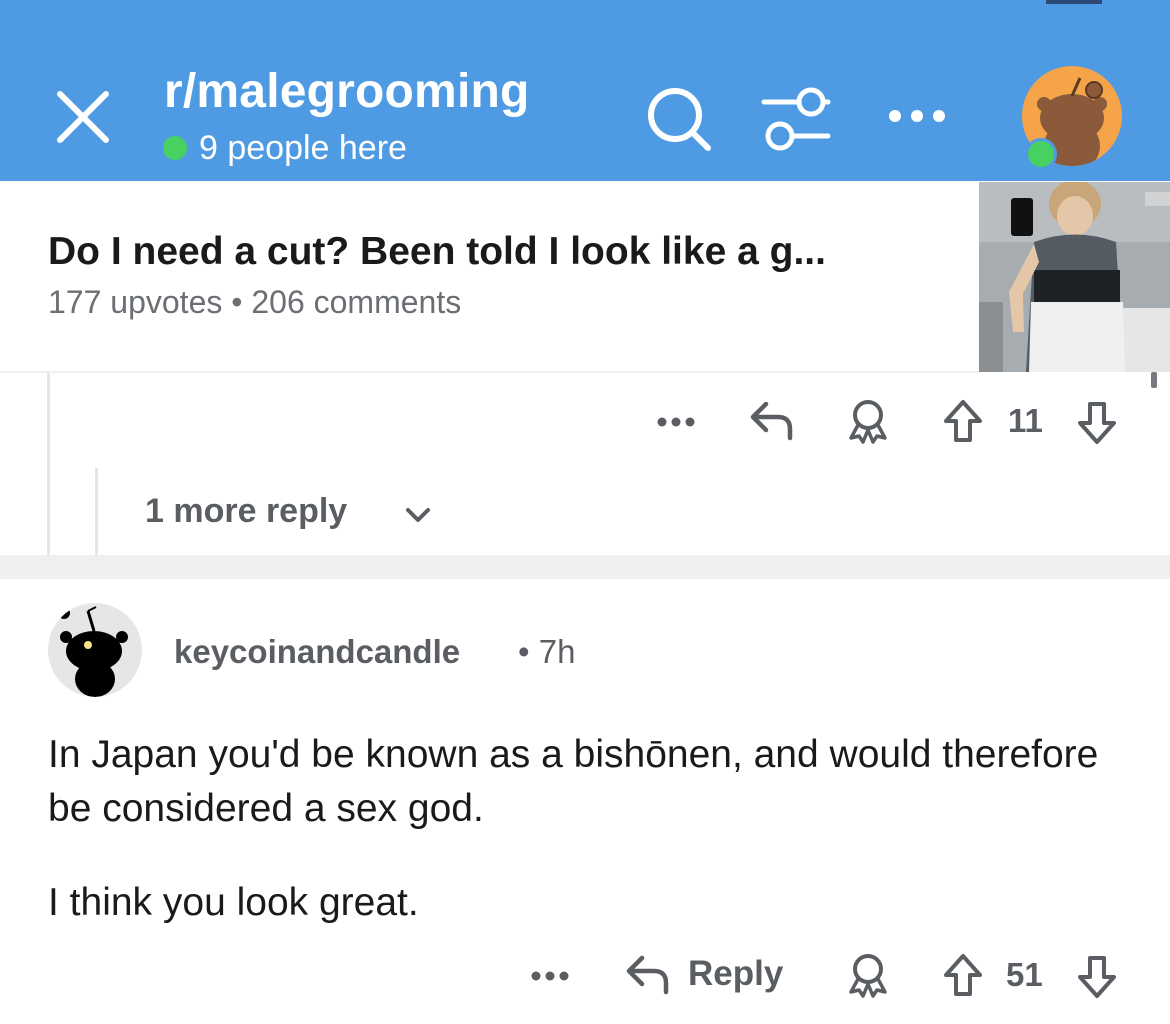 This screenshot has width=1170, height=1024. Describe the element at coordinates (418, 515) in the screenshot. I see `chevron-down-icon` at that location.